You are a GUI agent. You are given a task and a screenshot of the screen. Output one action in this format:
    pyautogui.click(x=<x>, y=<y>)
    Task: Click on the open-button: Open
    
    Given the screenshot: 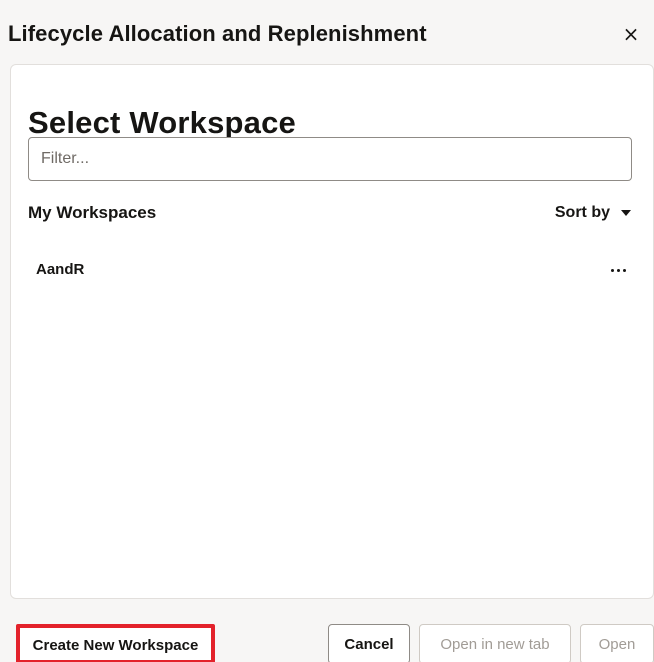 What is the action you would take?
    pyautogui.click(x=617, y=643)
    